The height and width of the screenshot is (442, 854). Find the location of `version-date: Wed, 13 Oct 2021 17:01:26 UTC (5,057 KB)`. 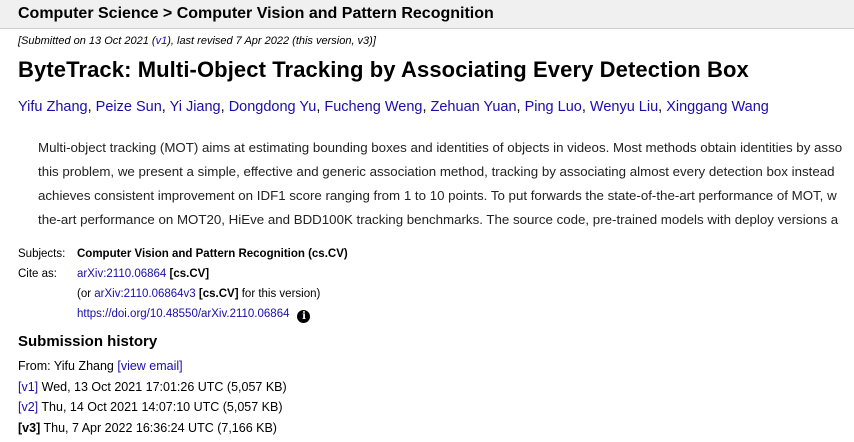

version-date: Wed, 13 Oct 2021 17:01:26 UTC (5,057 KB) is located at coordinates (162, 386).